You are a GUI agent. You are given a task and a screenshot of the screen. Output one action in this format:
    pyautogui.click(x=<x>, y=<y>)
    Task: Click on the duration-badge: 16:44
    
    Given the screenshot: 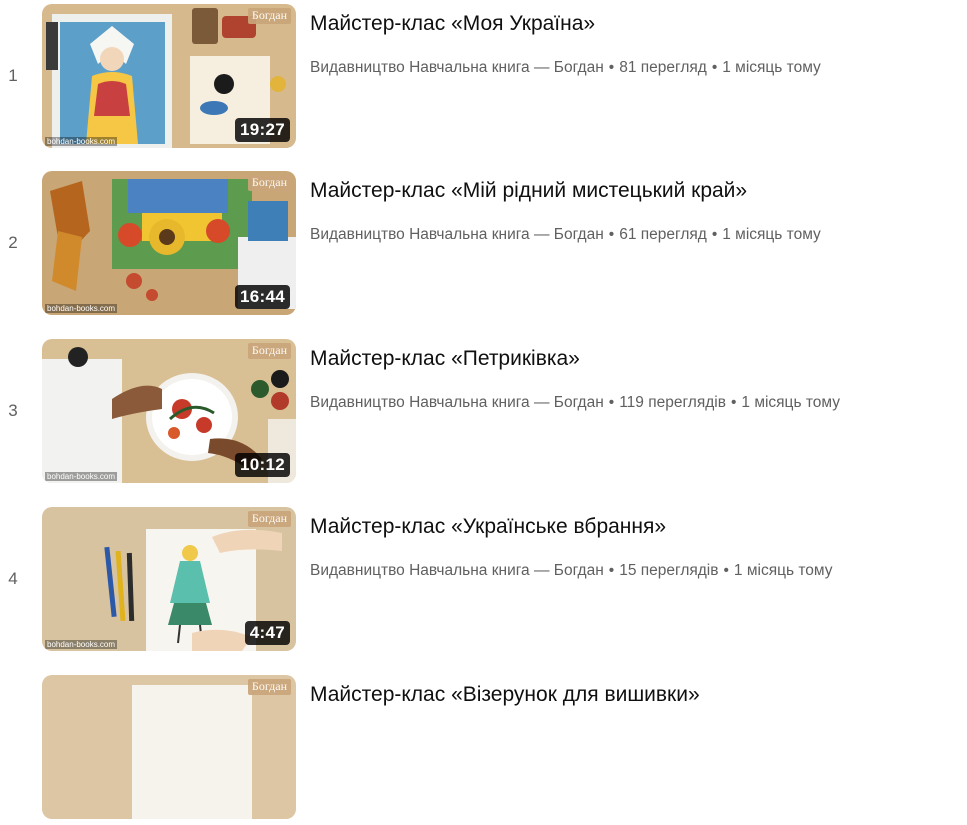 What is the action you would take?
    pyautogui.click(x=262, y=297)
    